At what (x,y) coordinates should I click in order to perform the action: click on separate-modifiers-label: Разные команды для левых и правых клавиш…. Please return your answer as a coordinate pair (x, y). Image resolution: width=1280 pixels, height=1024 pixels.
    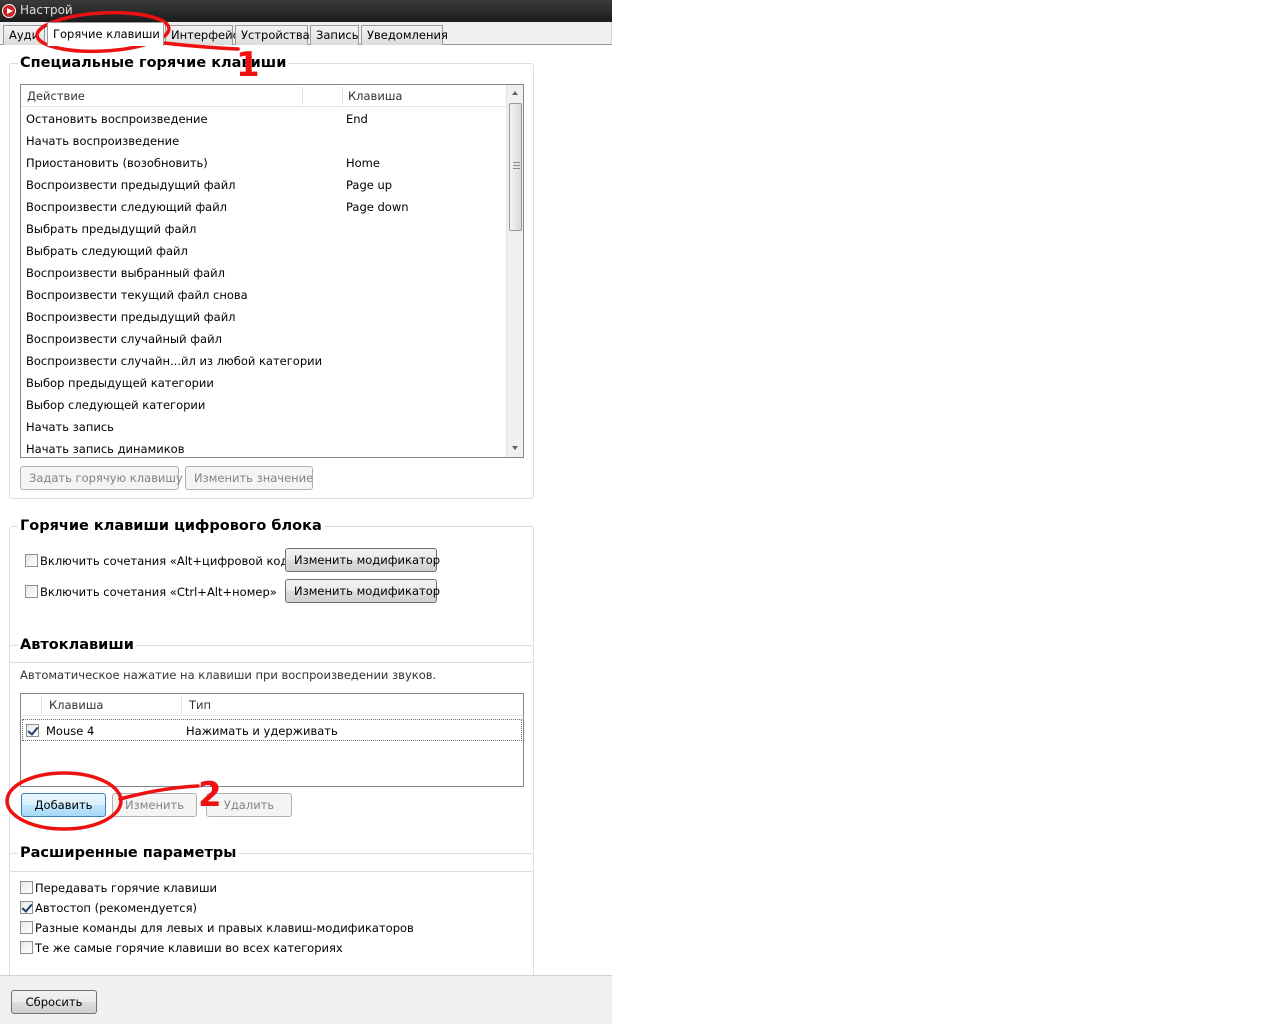
    Looking at the image, I should click on (224, 928).